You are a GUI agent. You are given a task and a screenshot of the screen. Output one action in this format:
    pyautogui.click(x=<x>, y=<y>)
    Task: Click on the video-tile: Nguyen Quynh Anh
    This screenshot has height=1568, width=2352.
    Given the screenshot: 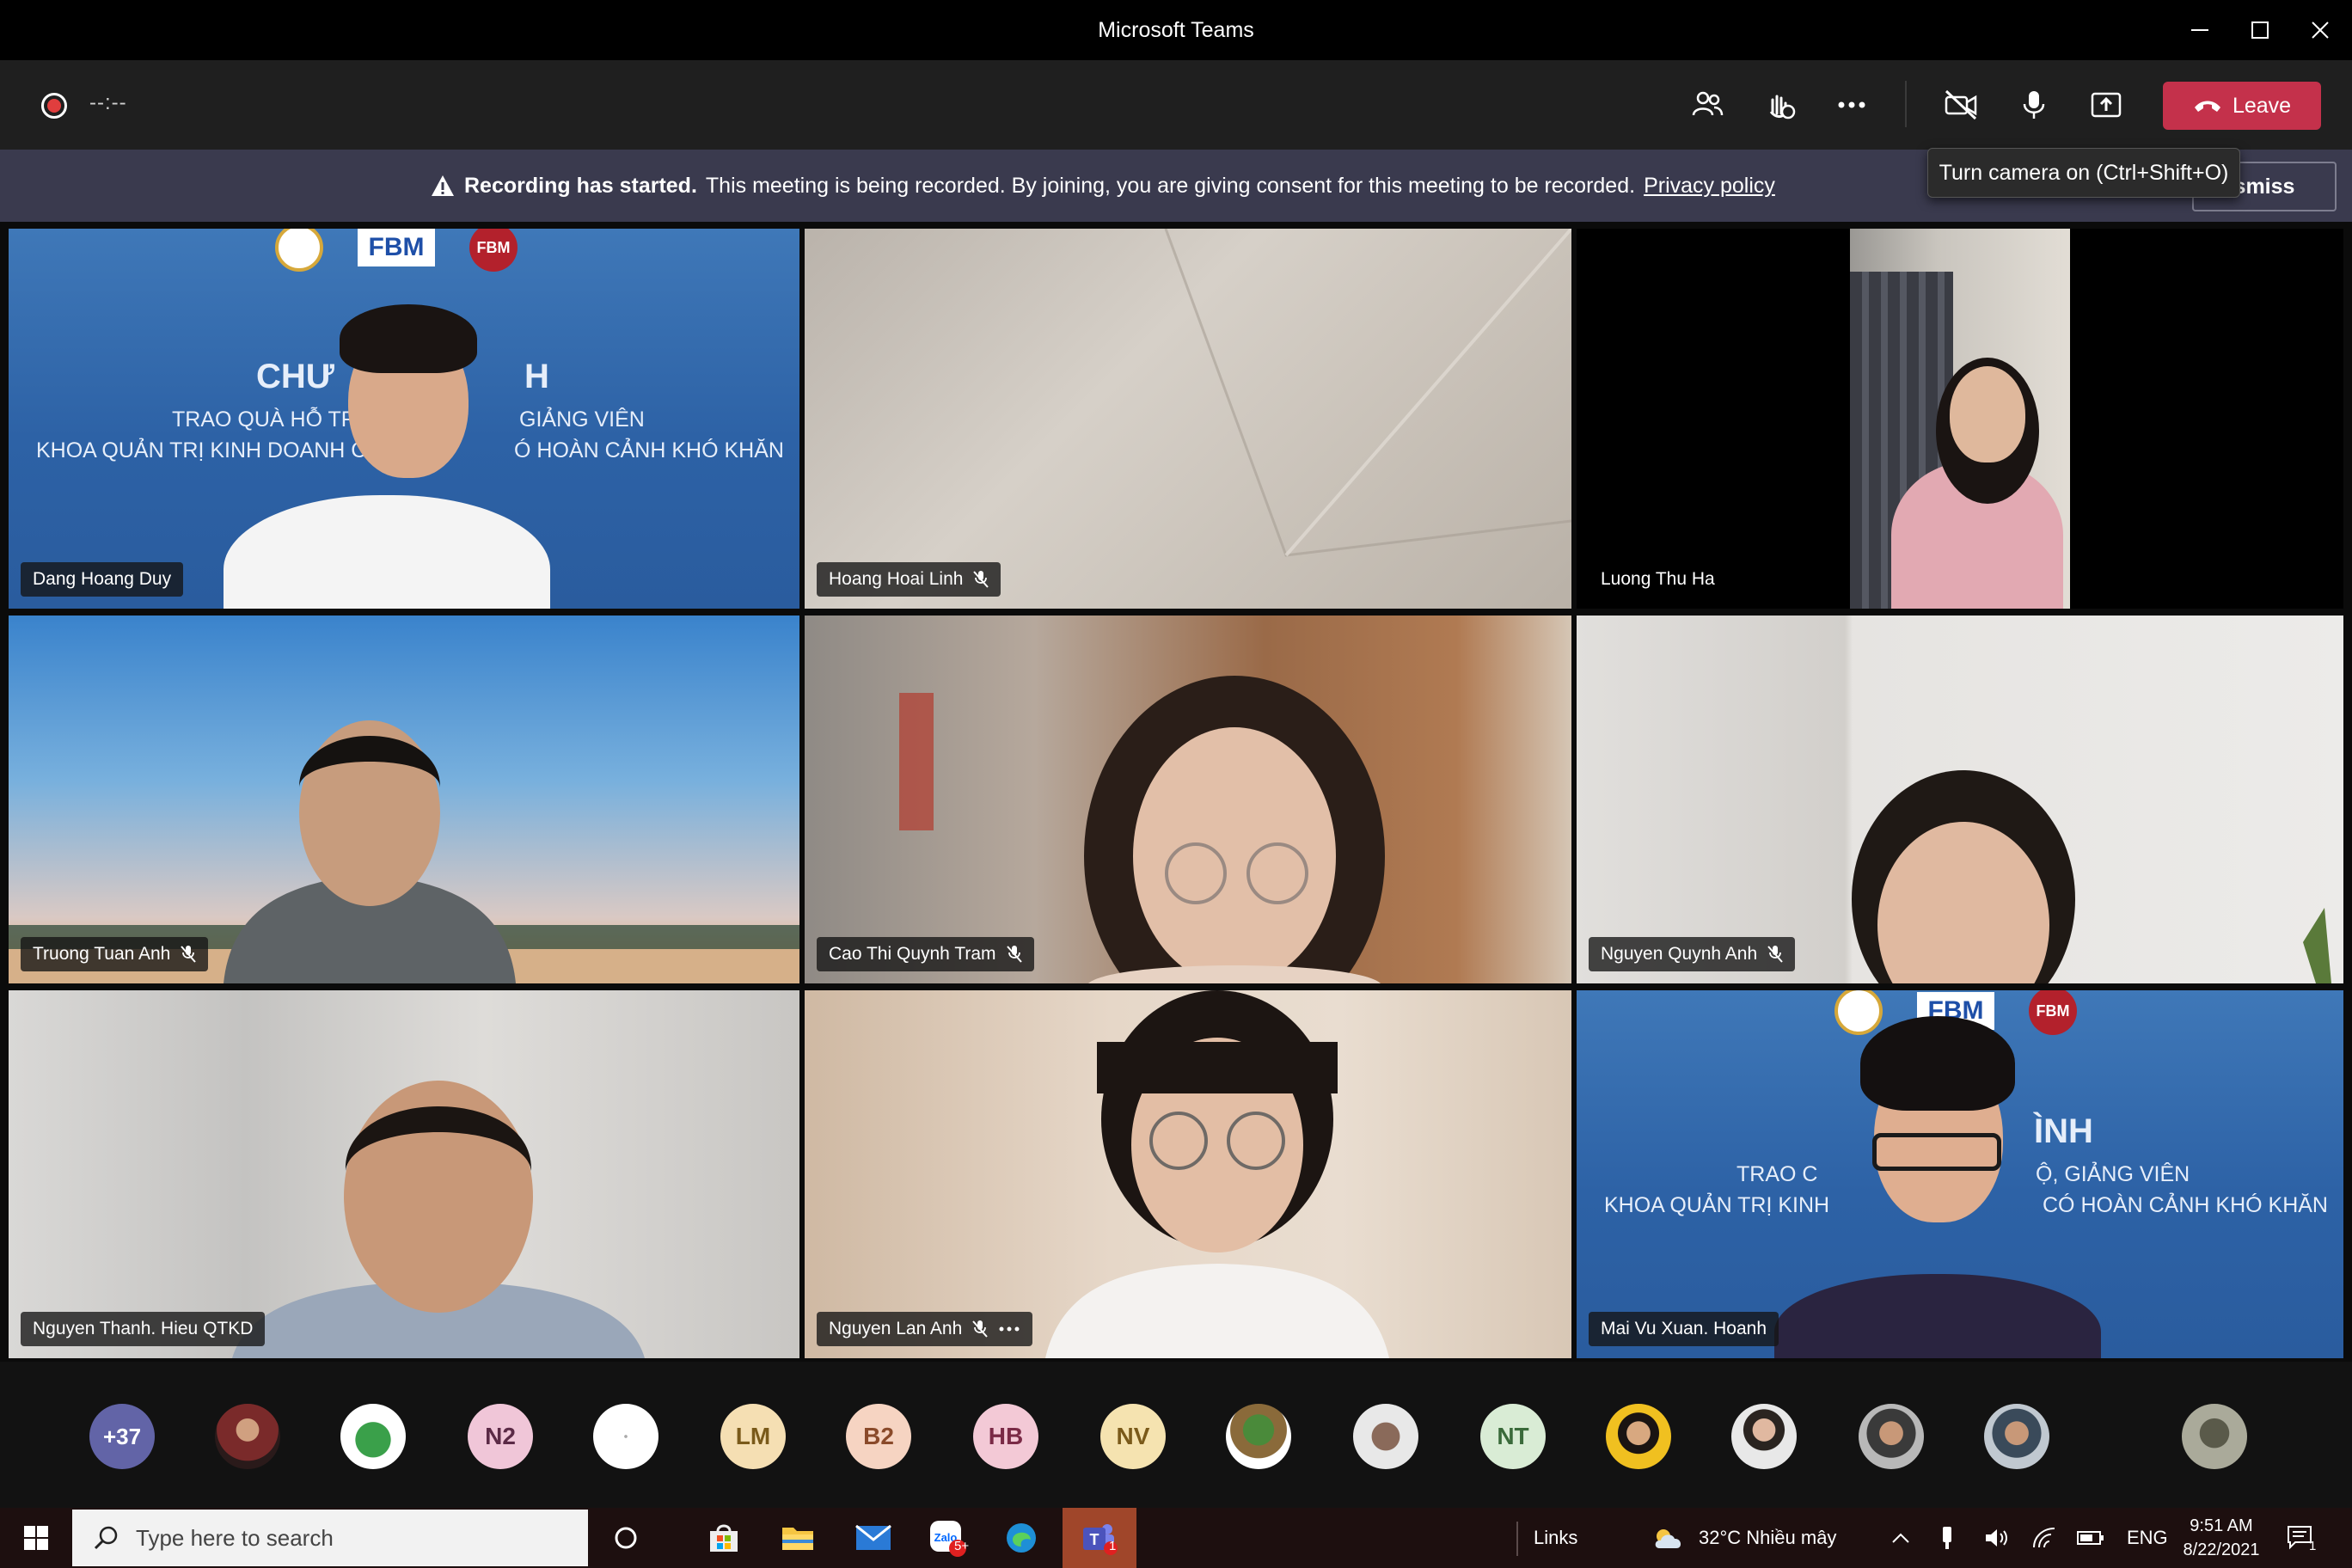 What is the action you would take?
    pyautogui.click(x=1960, y=799)
    